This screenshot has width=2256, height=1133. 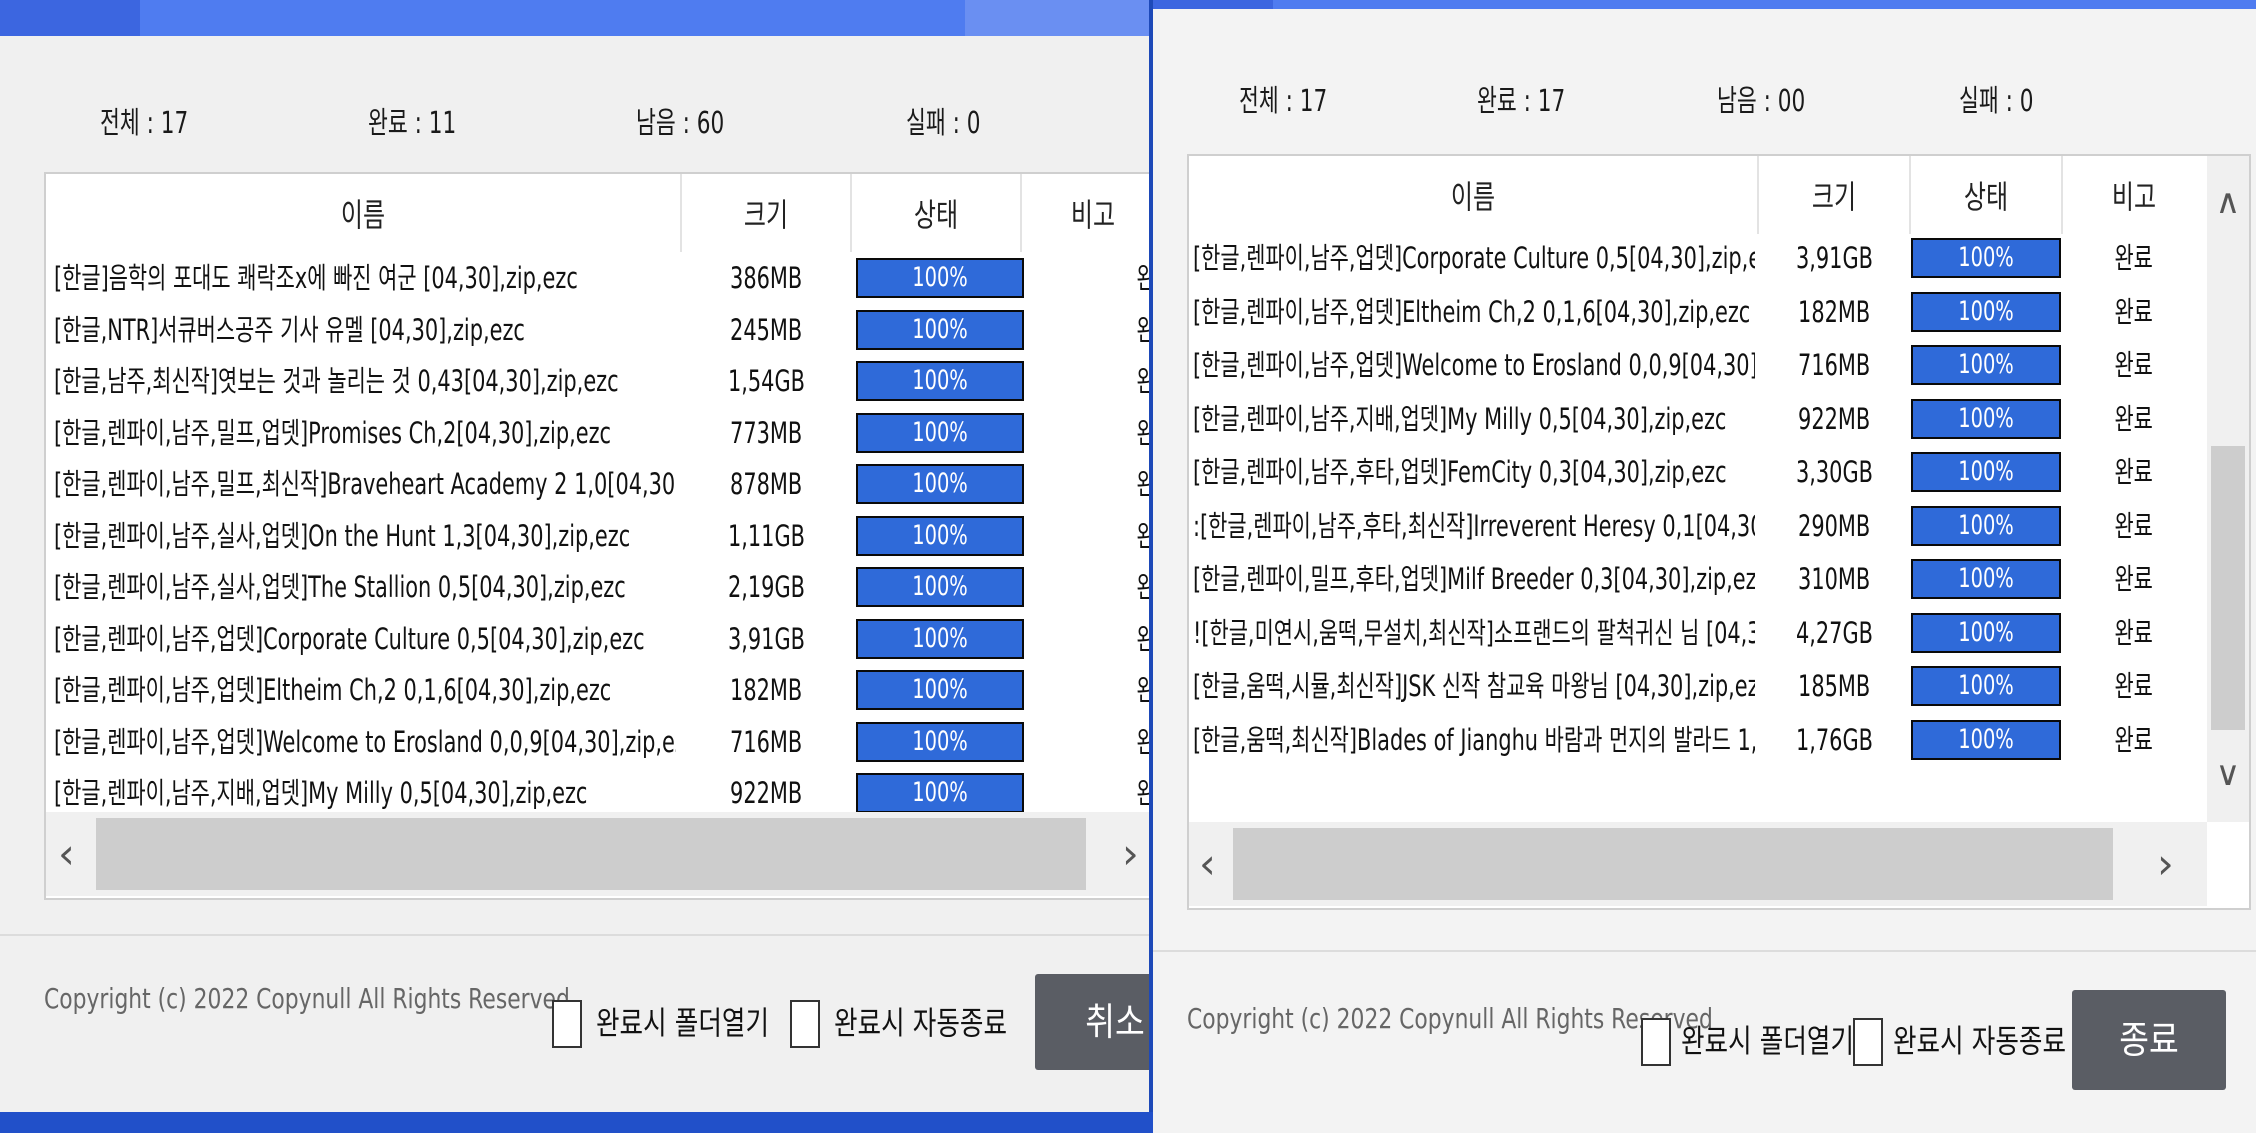 What do you see at coordinates (1834, 311) in the screenshot?
I see `file-size: 182MB` at bounding box center [1834, 311].